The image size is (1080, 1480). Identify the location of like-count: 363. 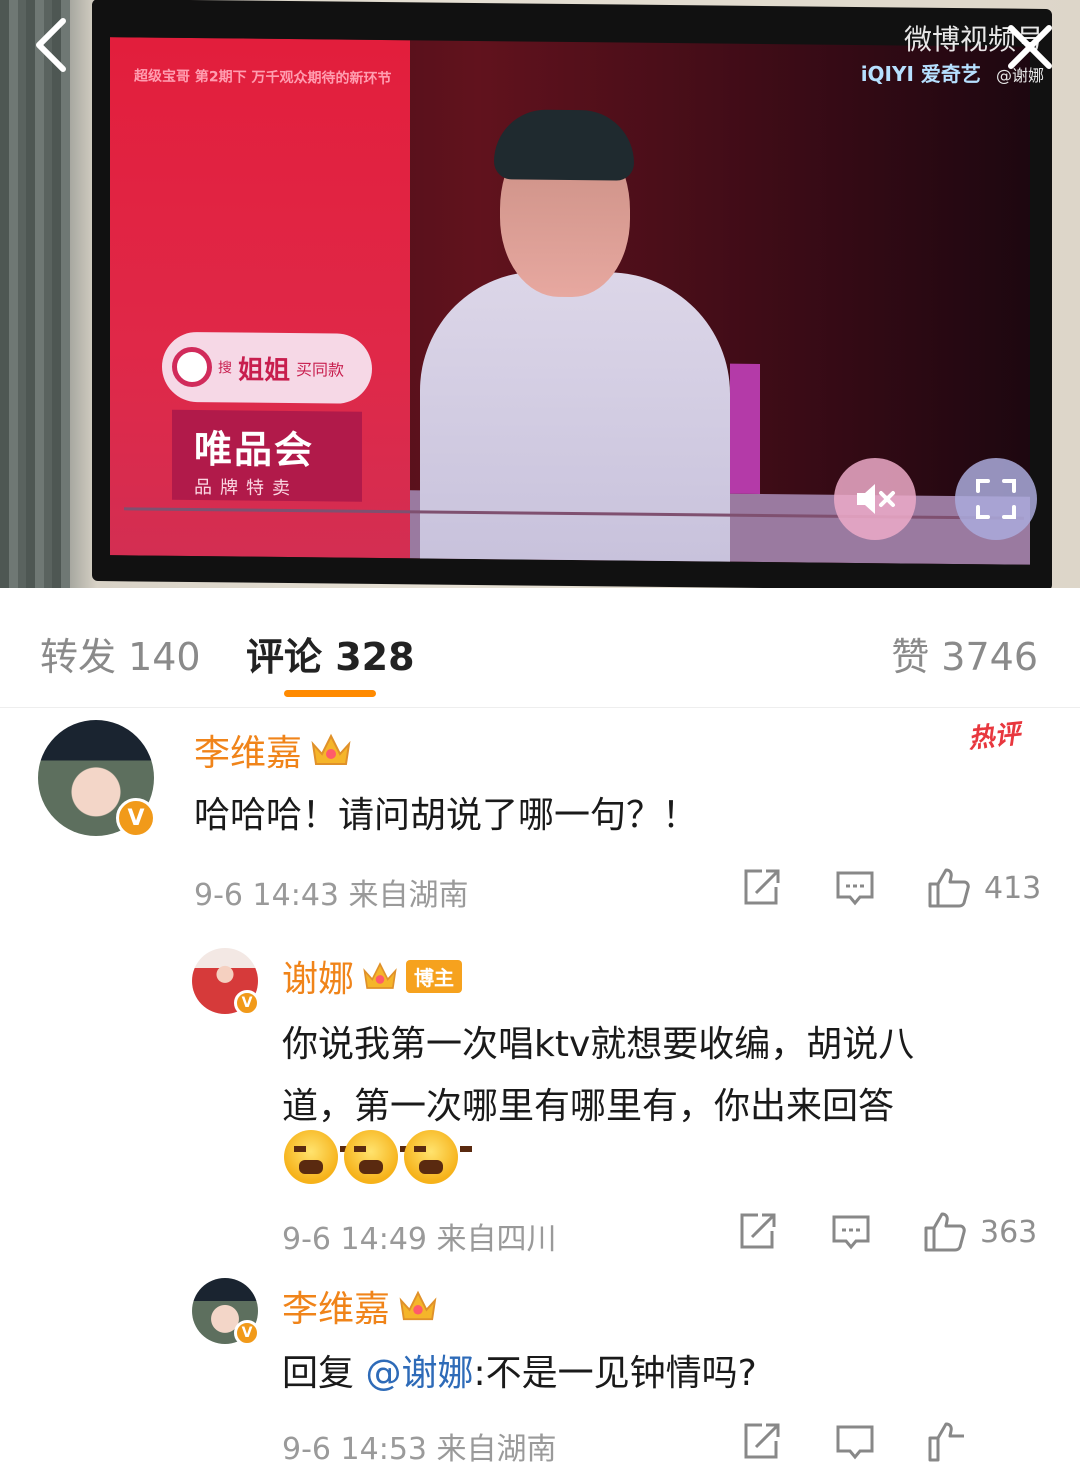
(1009, 1232).